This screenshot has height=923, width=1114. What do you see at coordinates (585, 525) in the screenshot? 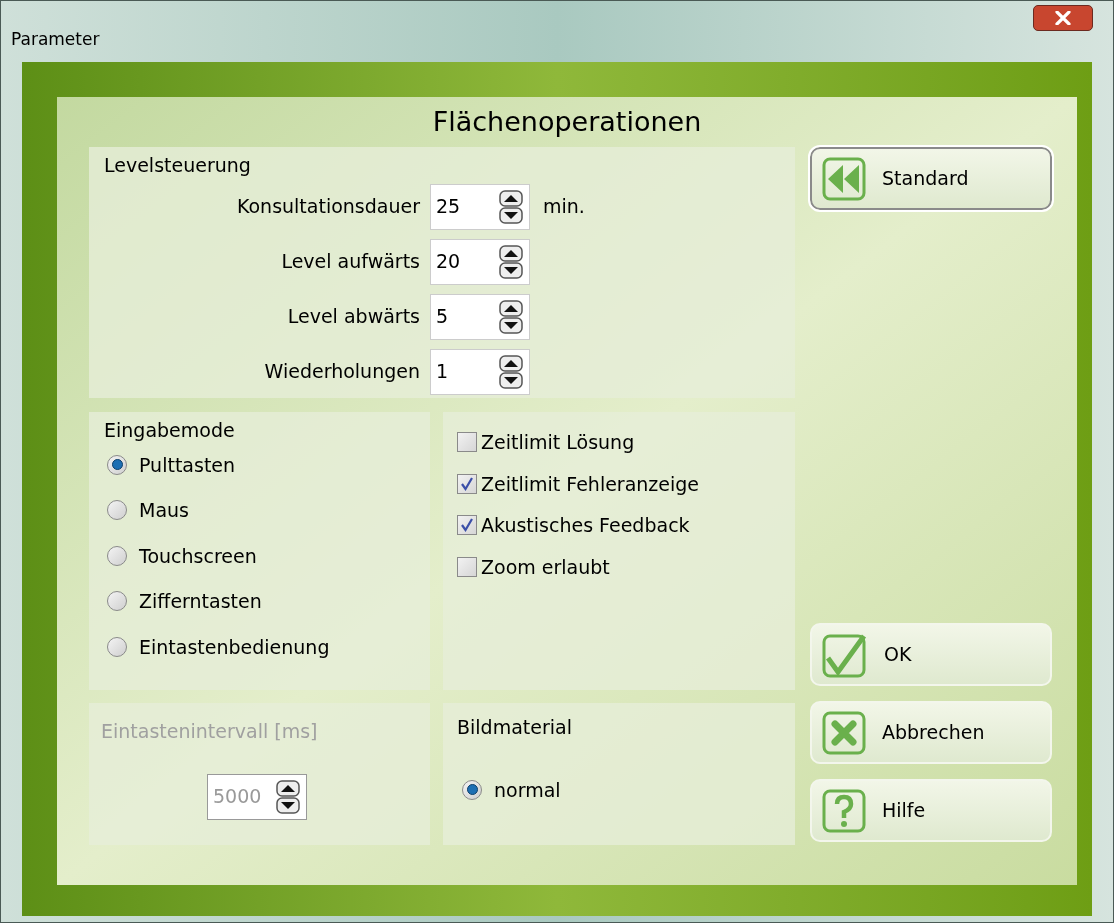
I see `checkbox-label: Akustisches Feedback` at bounding box center [585, 525].